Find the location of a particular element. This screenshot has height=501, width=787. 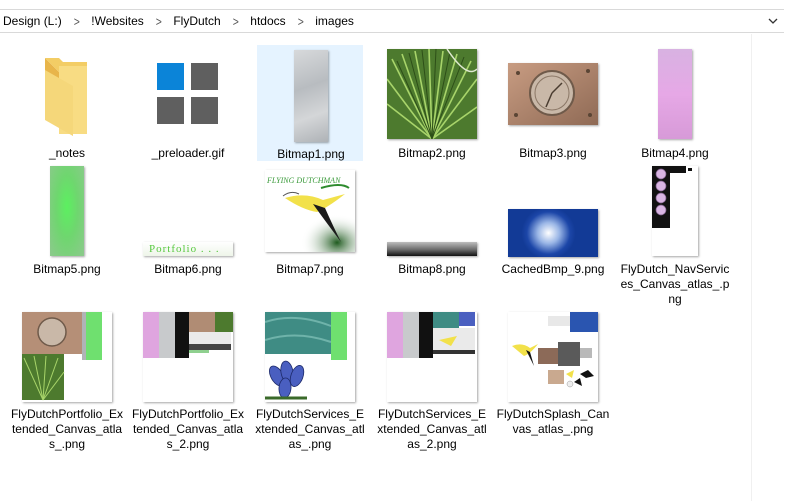

thumbnail: FLYING DUTCHMAN is located at coordinates (310, 211).